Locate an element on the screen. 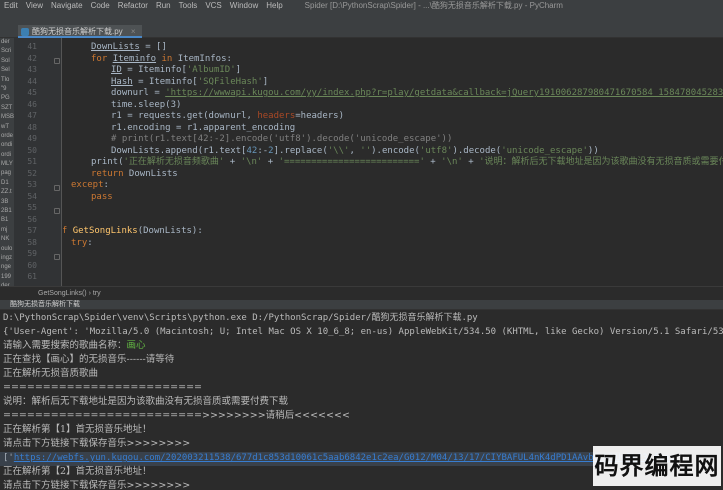 The image size is (723, 490). tree-item: NK is located at coordinates (7, 239).